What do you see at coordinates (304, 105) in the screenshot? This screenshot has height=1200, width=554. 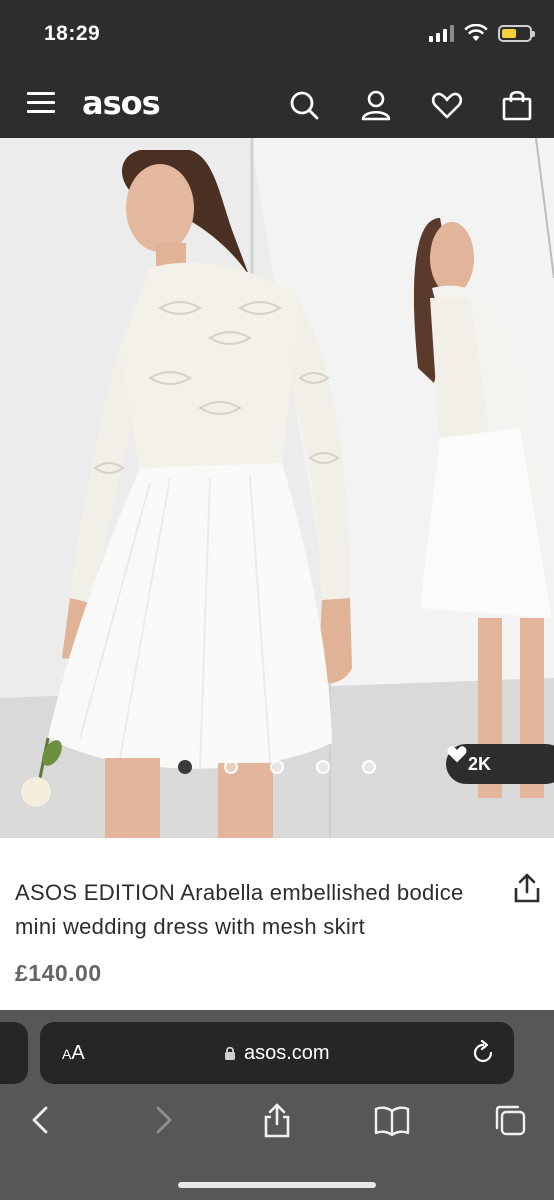 I see `search-icon` at bounding box center [304, 105].